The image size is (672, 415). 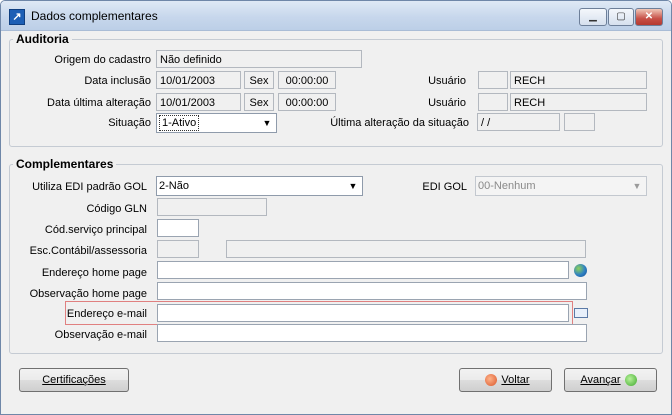 What do you see at coordinates (259, 186) in the screenshot?
I see `edi-select: 2-Não ▼` at bounding box center [259, 186].